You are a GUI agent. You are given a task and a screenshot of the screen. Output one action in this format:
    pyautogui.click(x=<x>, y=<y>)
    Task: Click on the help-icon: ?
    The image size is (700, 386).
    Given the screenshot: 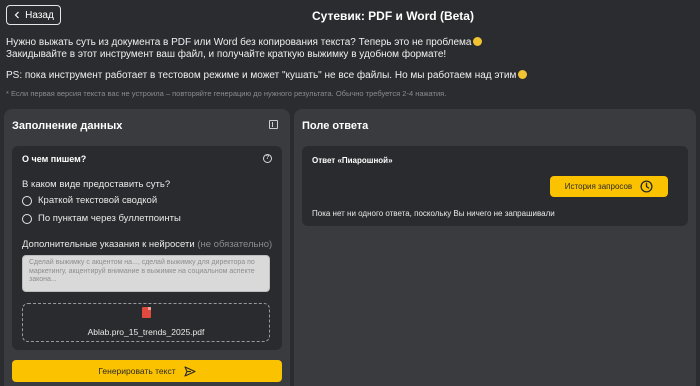 What is the action you would take?
    pyautogui.click(x=267, y=158)
    